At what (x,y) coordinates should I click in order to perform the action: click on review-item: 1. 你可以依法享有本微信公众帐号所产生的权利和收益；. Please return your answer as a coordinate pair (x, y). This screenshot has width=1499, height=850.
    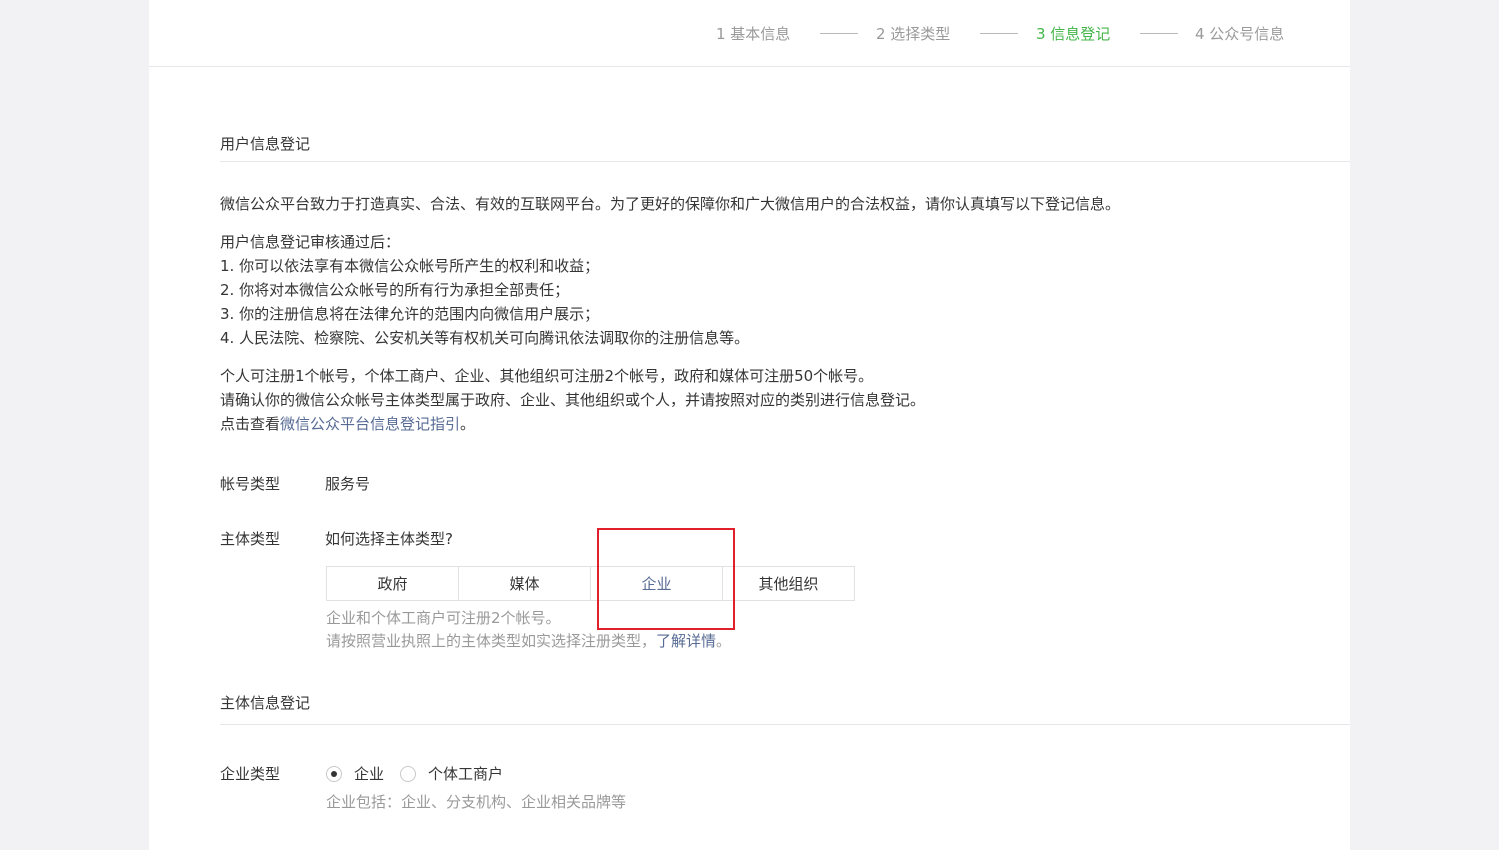
    Looking at the image, I should click on (410, 266).